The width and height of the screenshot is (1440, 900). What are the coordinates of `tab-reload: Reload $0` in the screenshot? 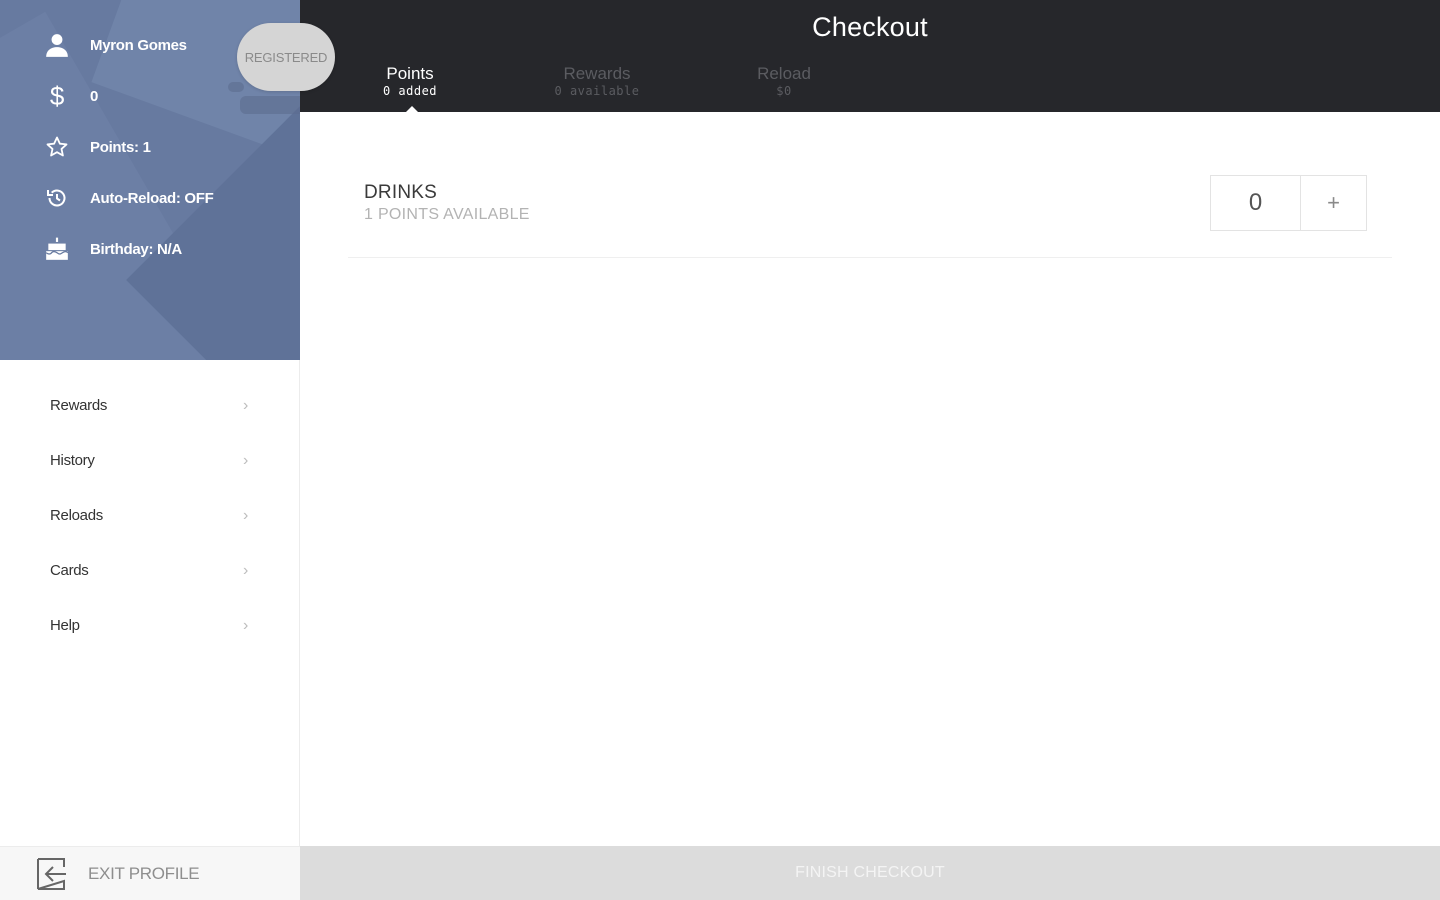 It's located at (784, 81).